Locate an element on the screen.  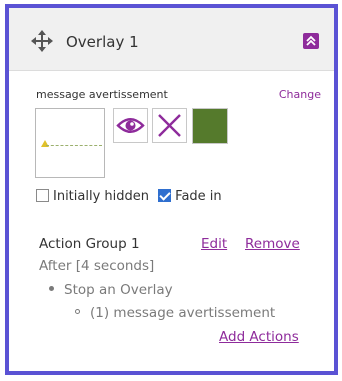
collapse-button is located at coordinates (311, 41).